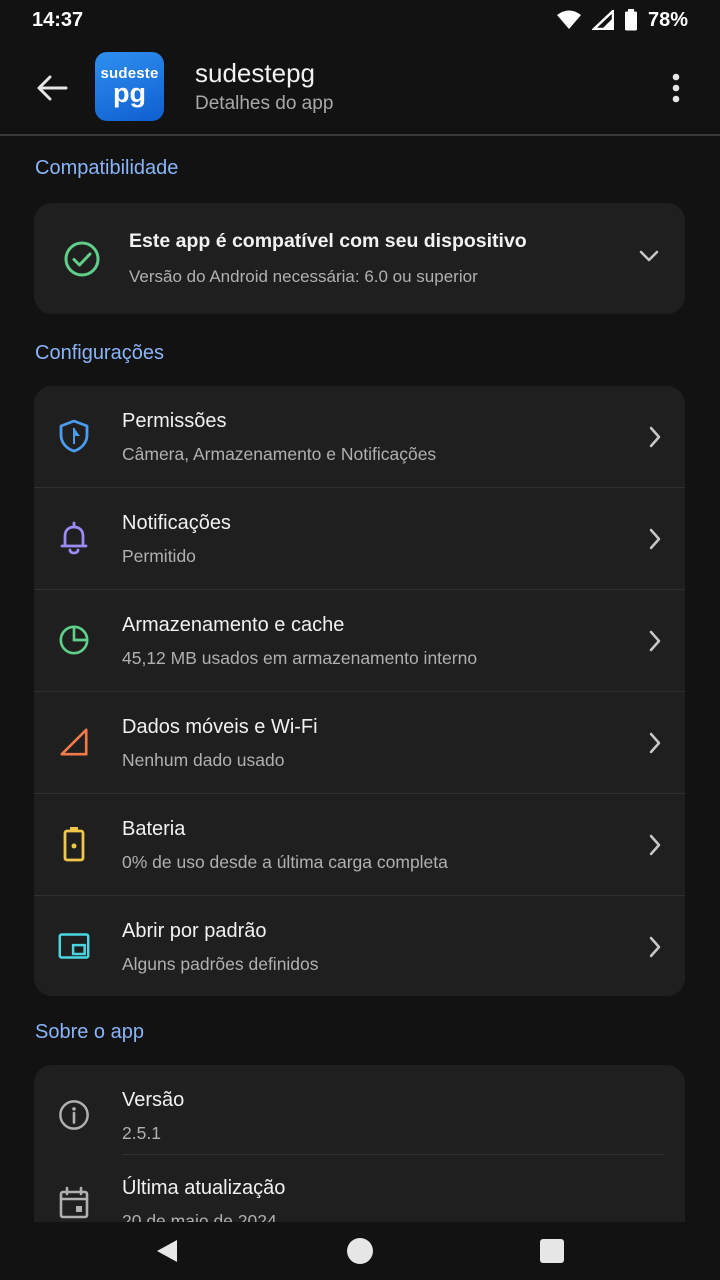 Image resolution: width=720 pixels, height=1280 pixels. What do you see at coordinates (359, 1116) in the screenshot?
I see `about-row-version: Versão 2.5.1` at bounding box center [359, 1116].